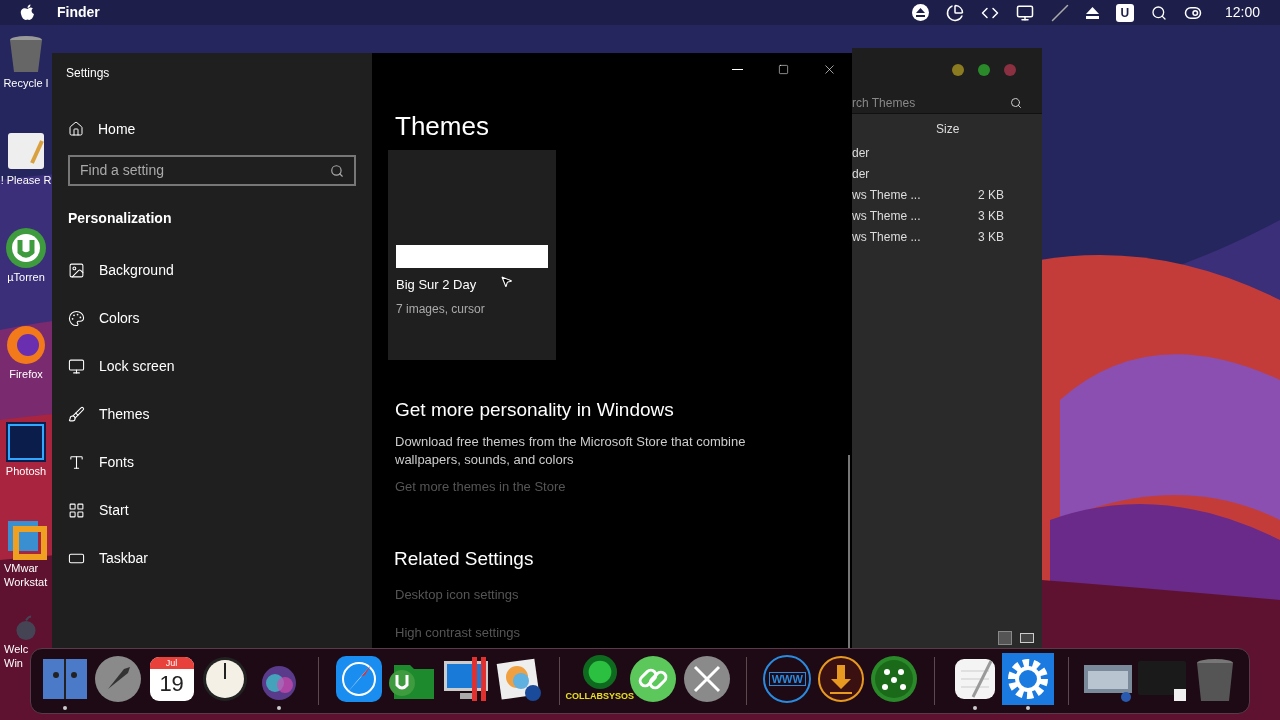  Describe the element at coordinates (212, 414) in the screenshot. I see `sidebar-item: Themes` at that location.